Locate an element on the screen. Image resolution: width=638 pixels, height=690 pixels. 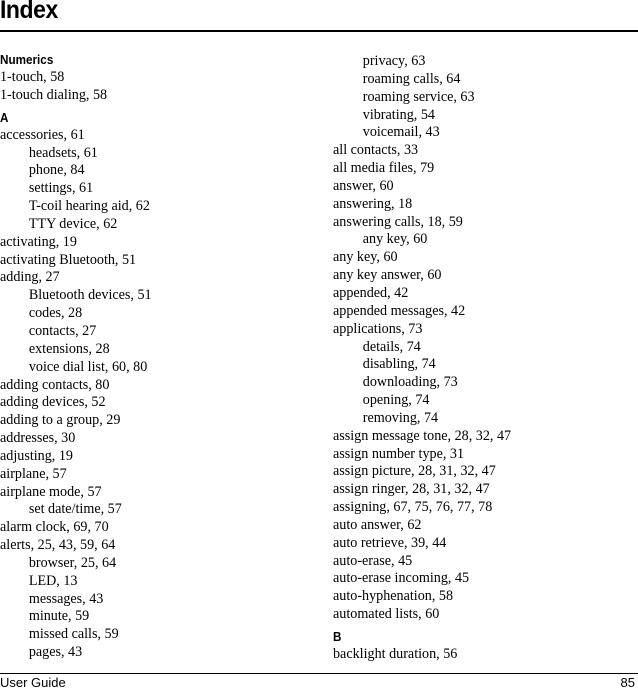
index-subentry: vibrating, 54 is located at coordinates (398, 114).